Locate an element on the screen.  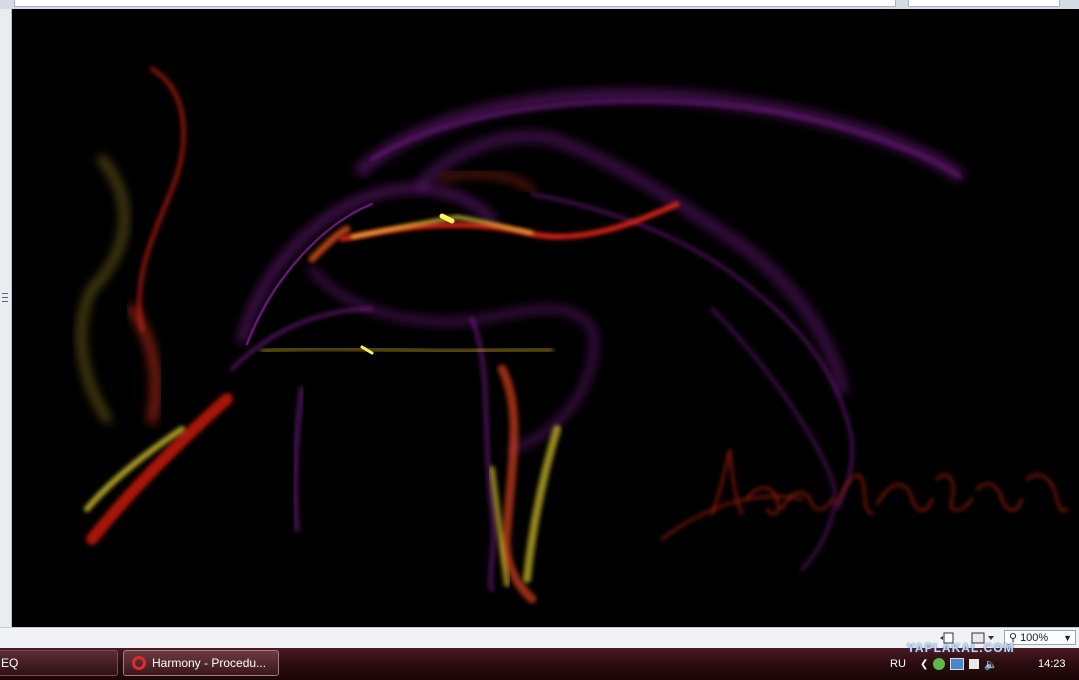
taskbar-item-label: EQ is located at coordinates (10, 663).